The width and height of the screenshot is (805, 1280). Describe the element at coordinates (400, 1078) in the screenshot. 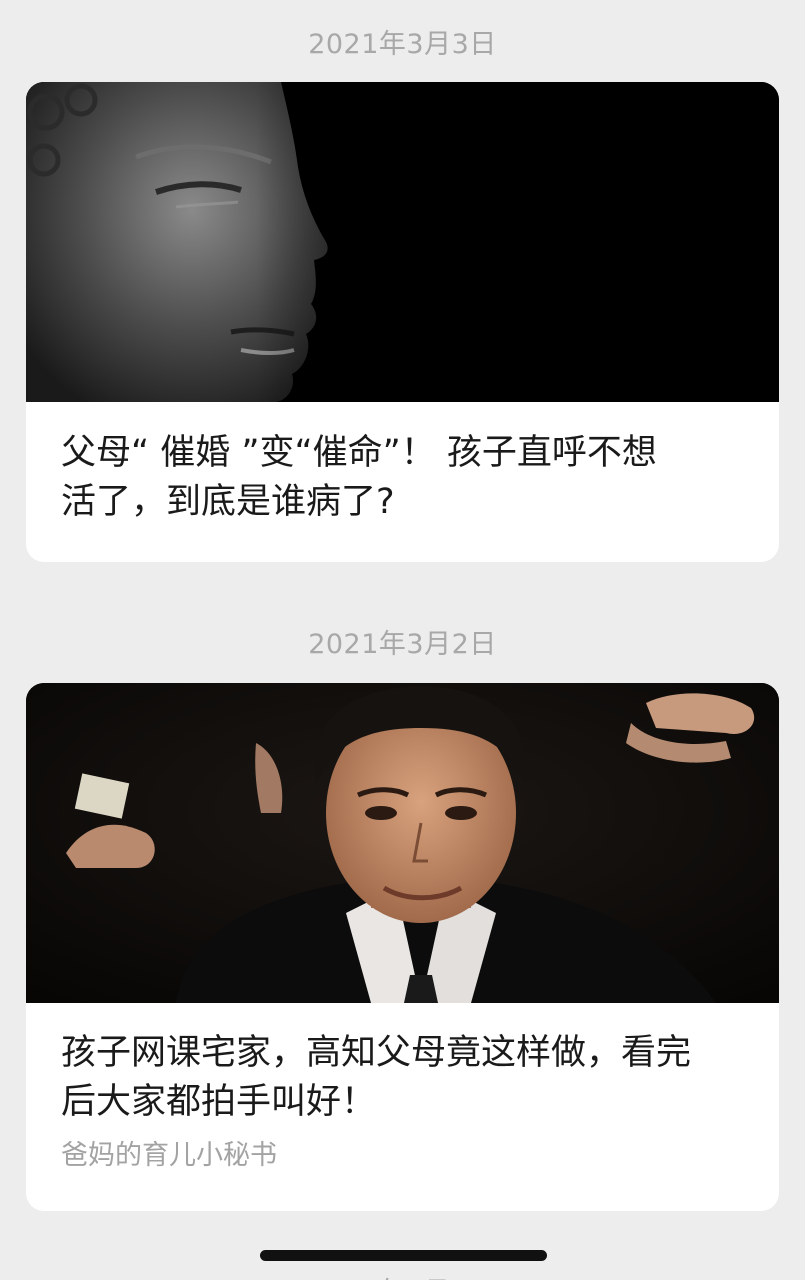

I see `article-title: 孩子网课宅家，高知父母竟这样做，看完 后大家都拍手叫好！` at that location.